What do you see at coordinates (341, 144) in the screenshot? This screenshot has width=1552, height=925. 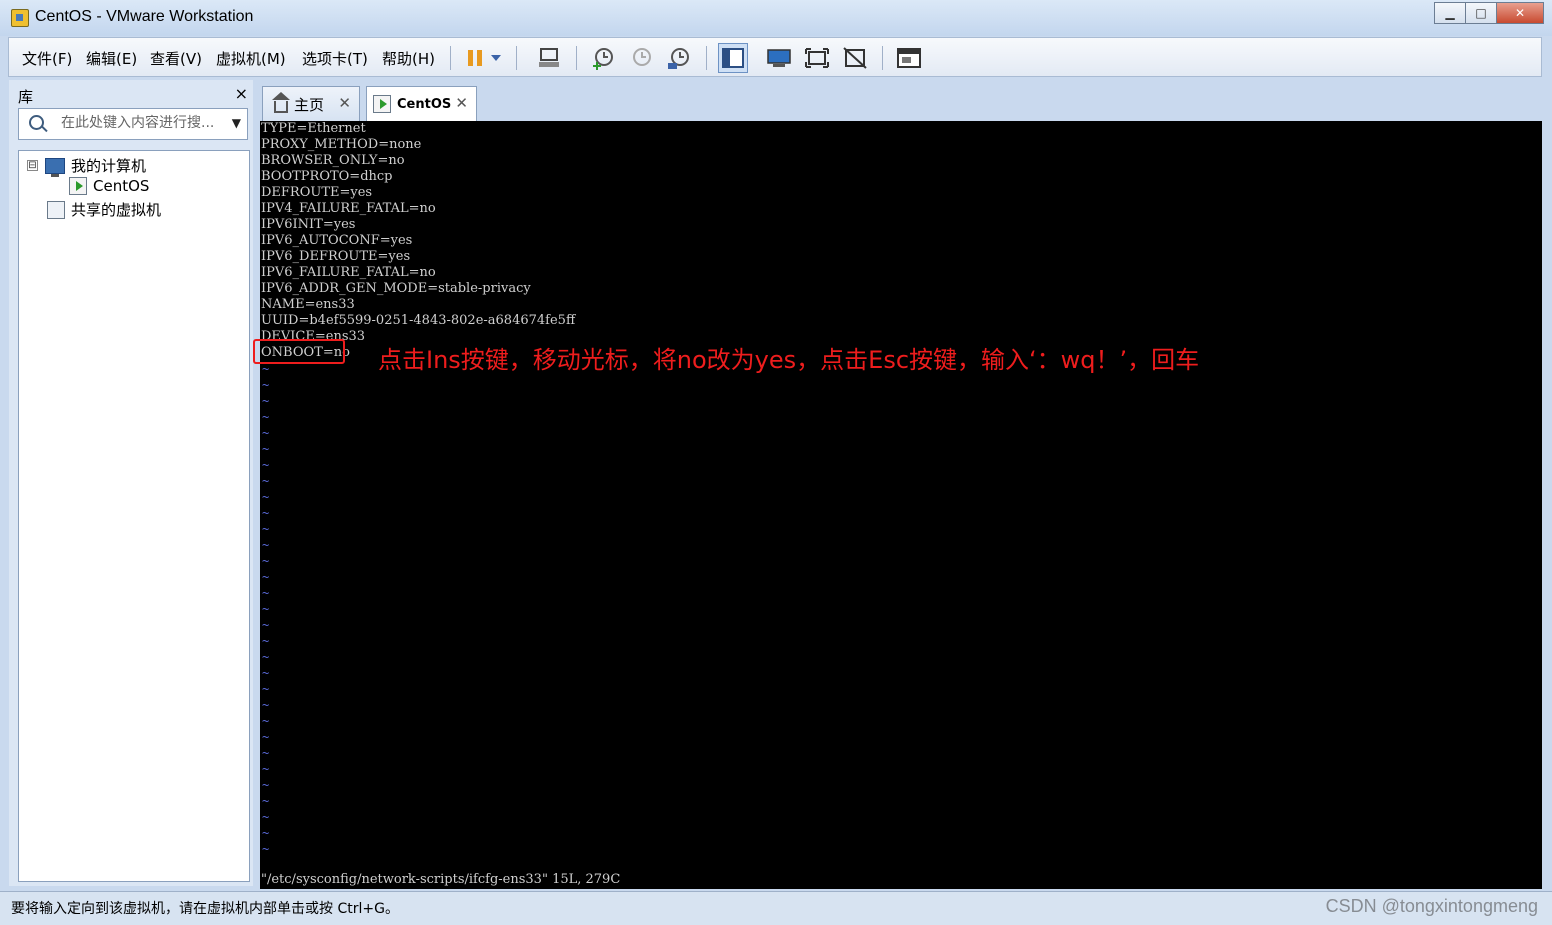 I see `terminal-line: PROXY_METHOD=none` at bounding box center [341, 144].